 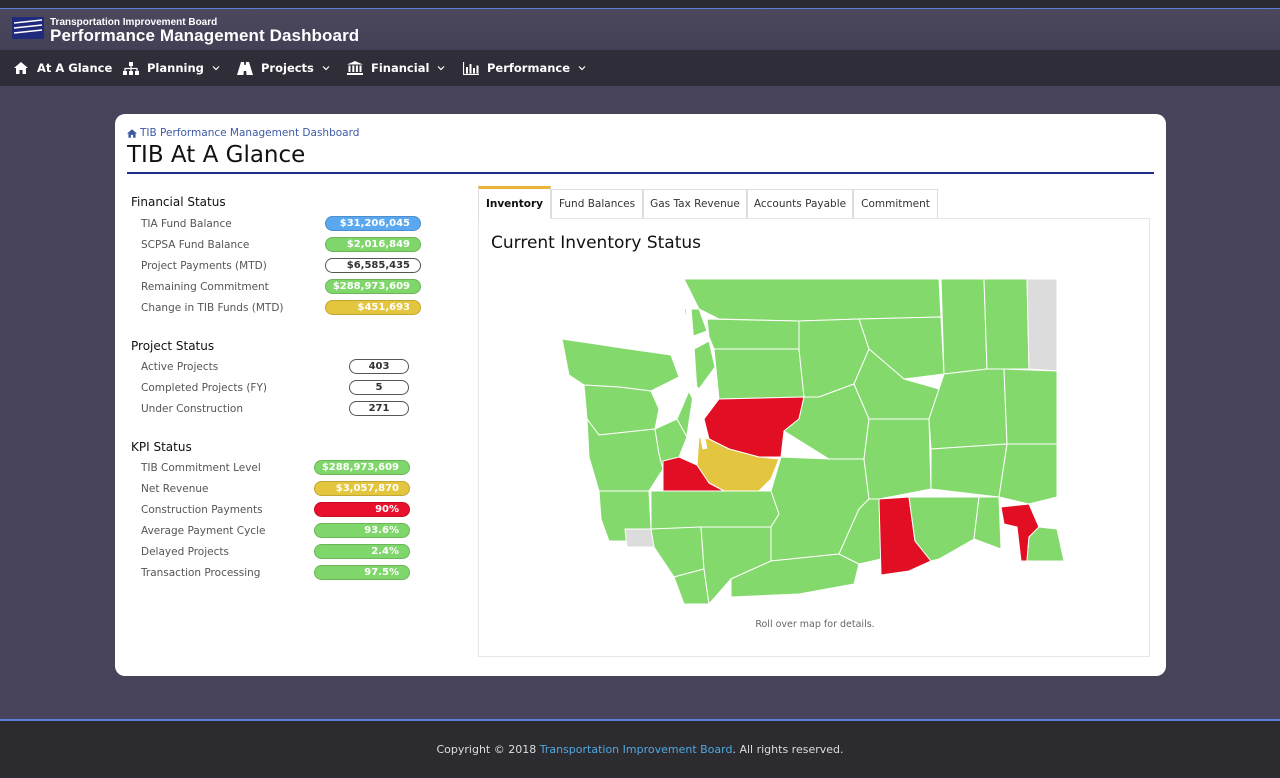 What do you see at coordinates (362, 530) in the screenshot?
I see `kpi-value-pill: 93.6%` at bounding box center [362, 530].